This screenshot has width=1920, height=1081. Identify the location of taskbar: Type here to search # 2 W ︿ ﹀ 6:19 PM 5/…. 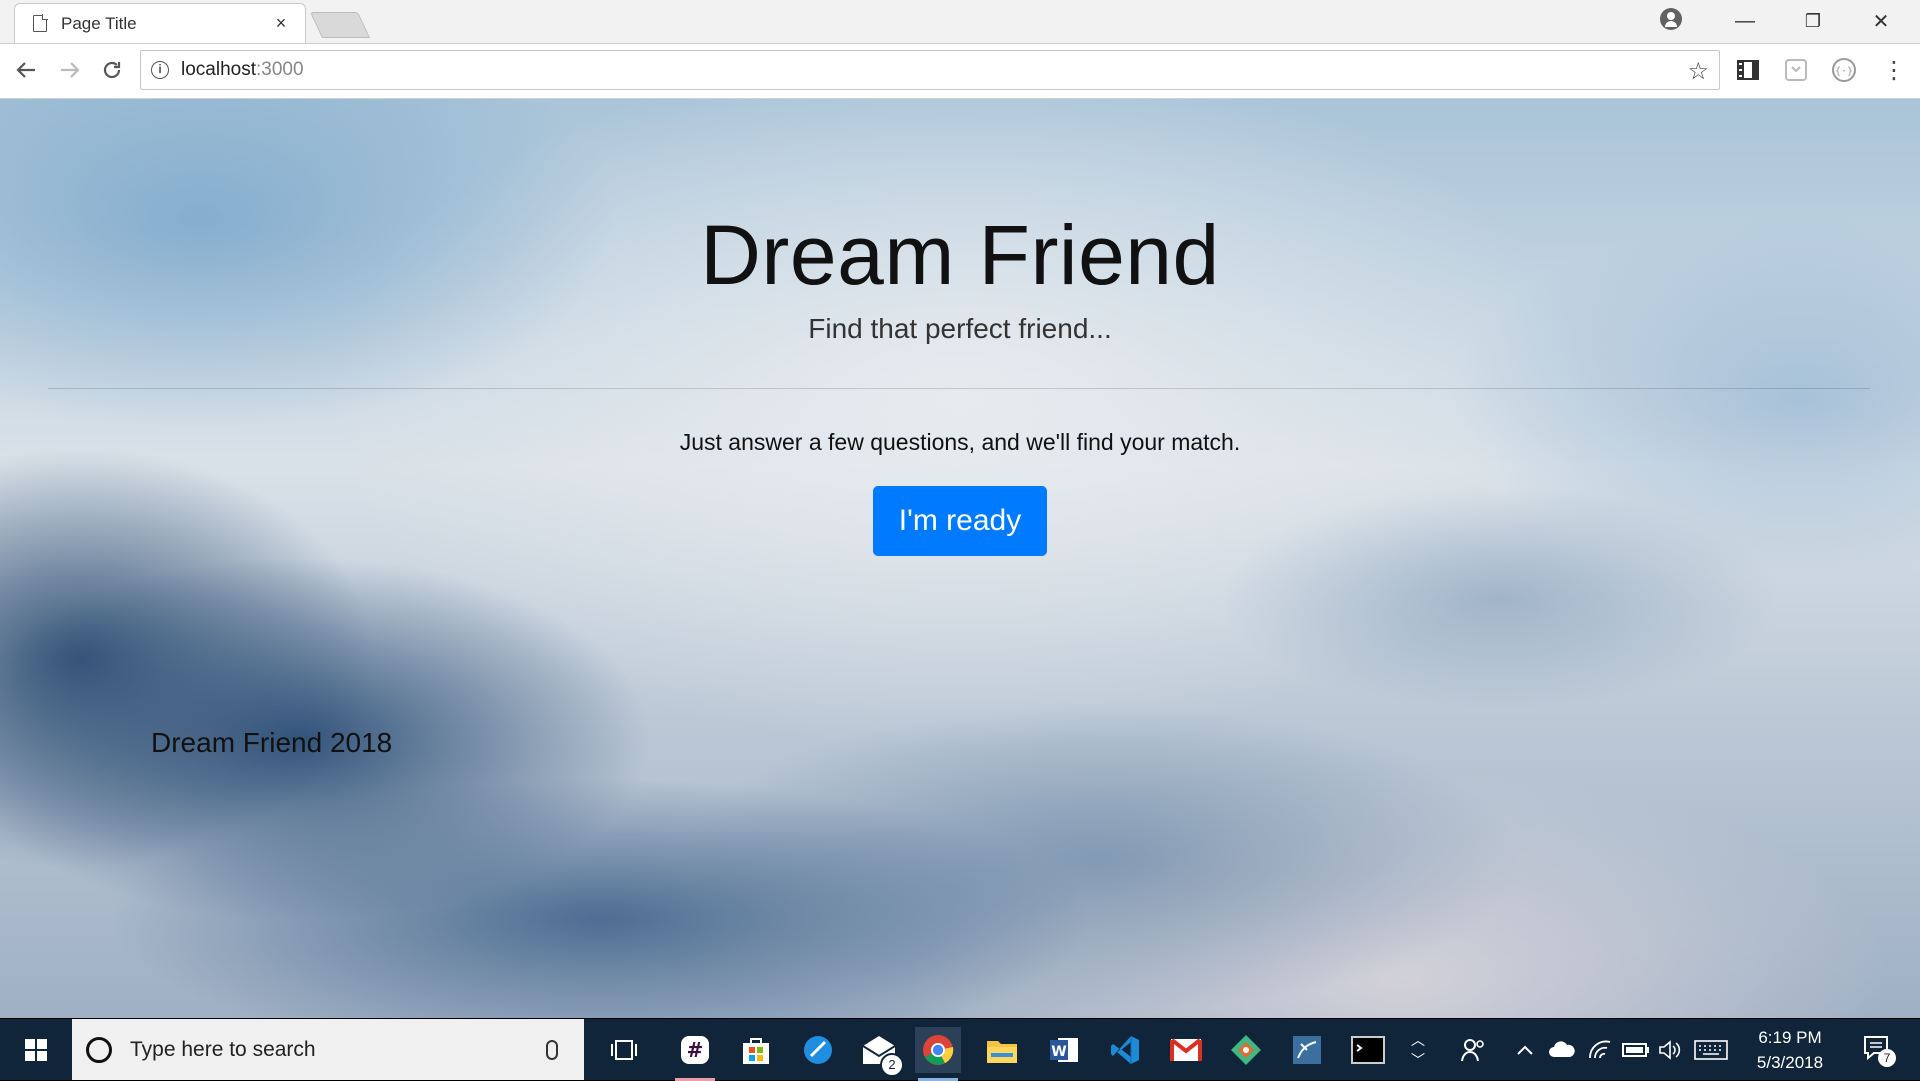
(960, 1050).